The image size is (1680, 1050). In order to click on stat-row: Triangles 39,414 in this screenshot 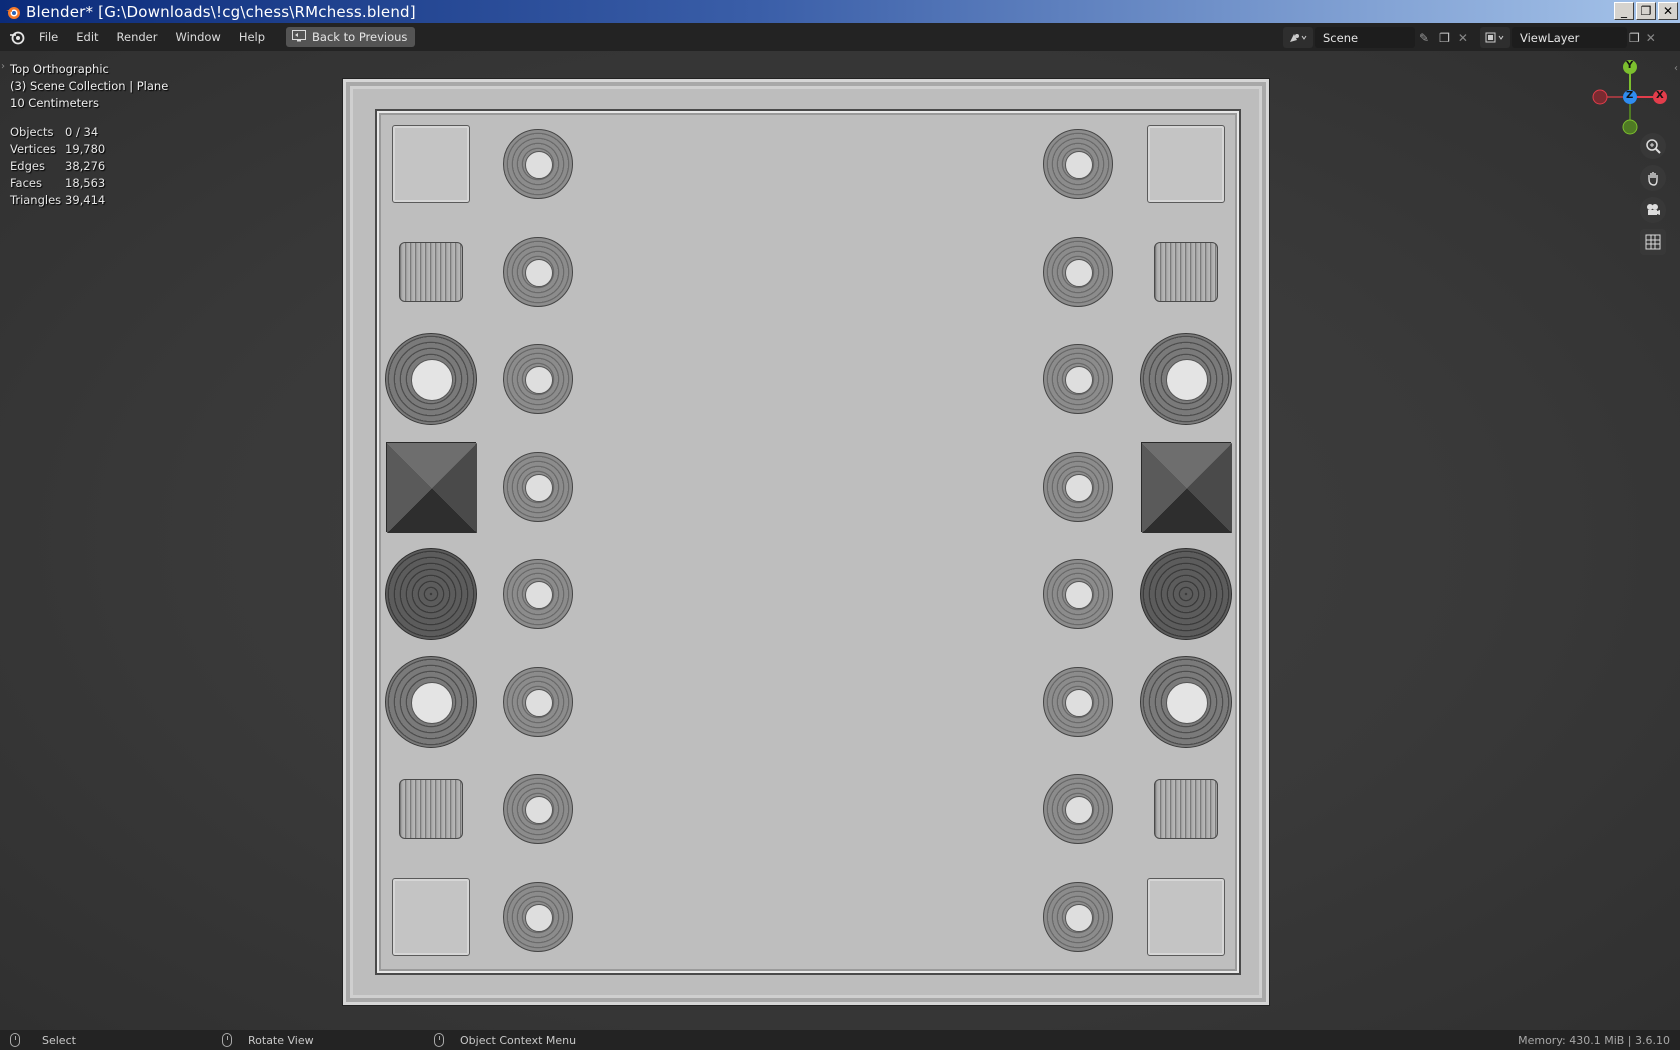, I will do `click(57, 200)`.